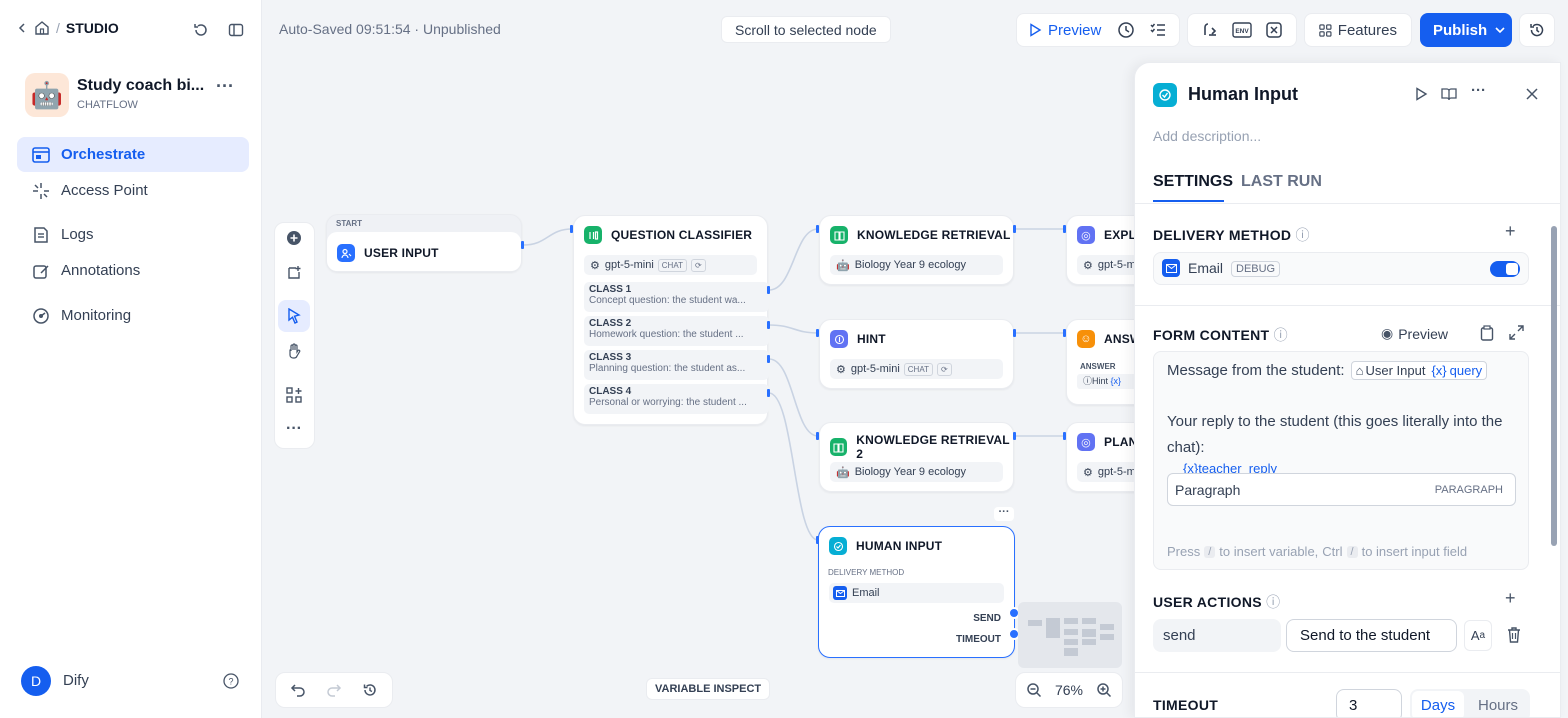 The height and width of the screenshot is (718, 1568). What do you see at coordinates (1439, 370) in the screenshot?
I see `variable-icon: {x}` at bounding box center [1439, 370].